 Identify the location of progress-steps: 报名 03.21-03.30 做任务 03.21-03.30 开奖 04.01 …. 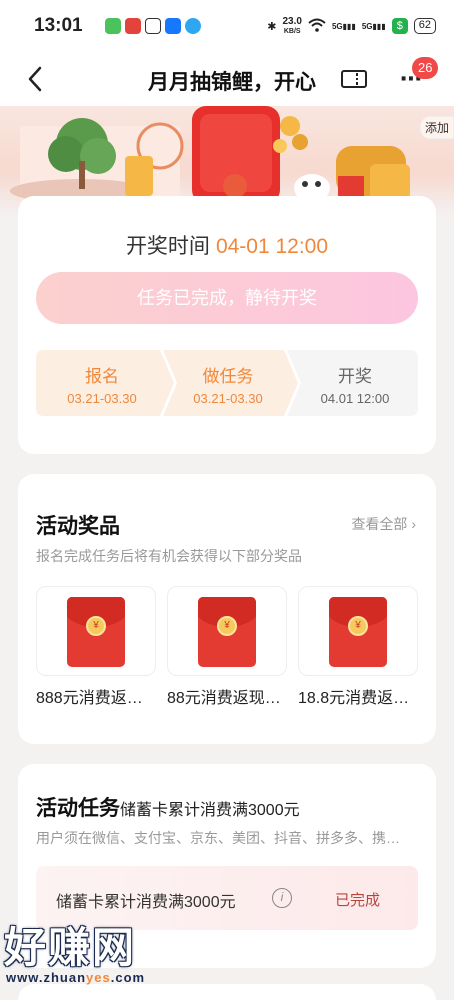
(227, 383).